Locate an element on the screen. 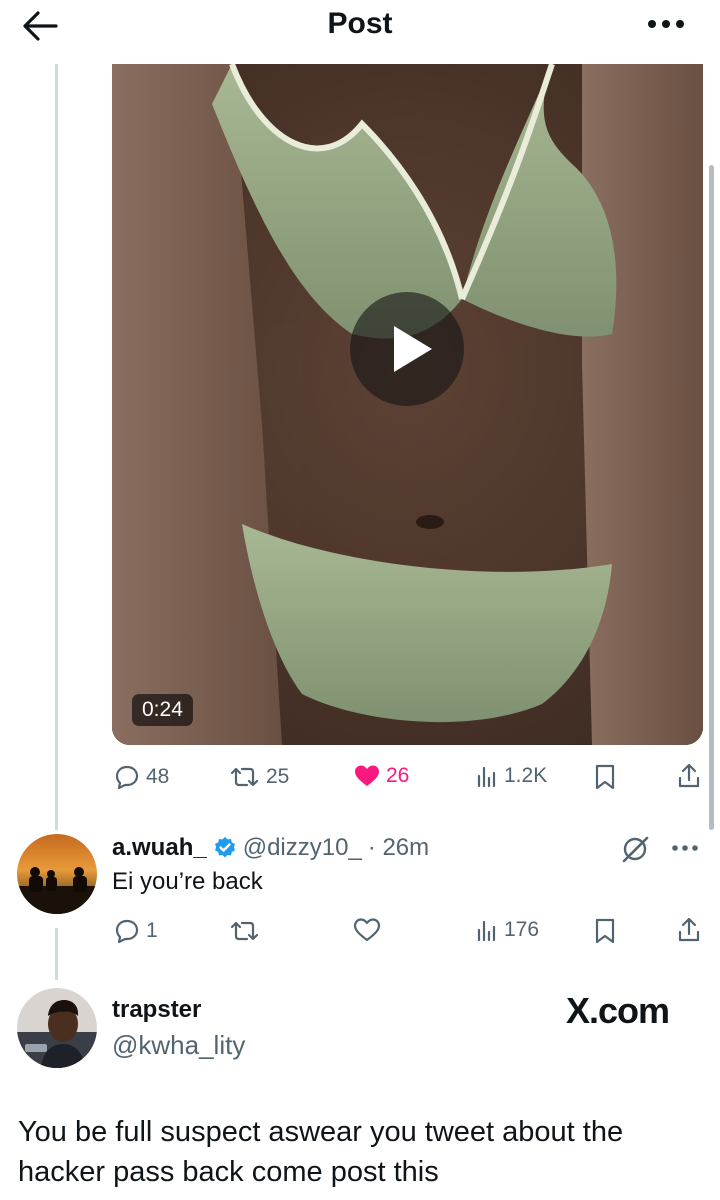  reply-count: 48 is located at coordinates (158, 776).